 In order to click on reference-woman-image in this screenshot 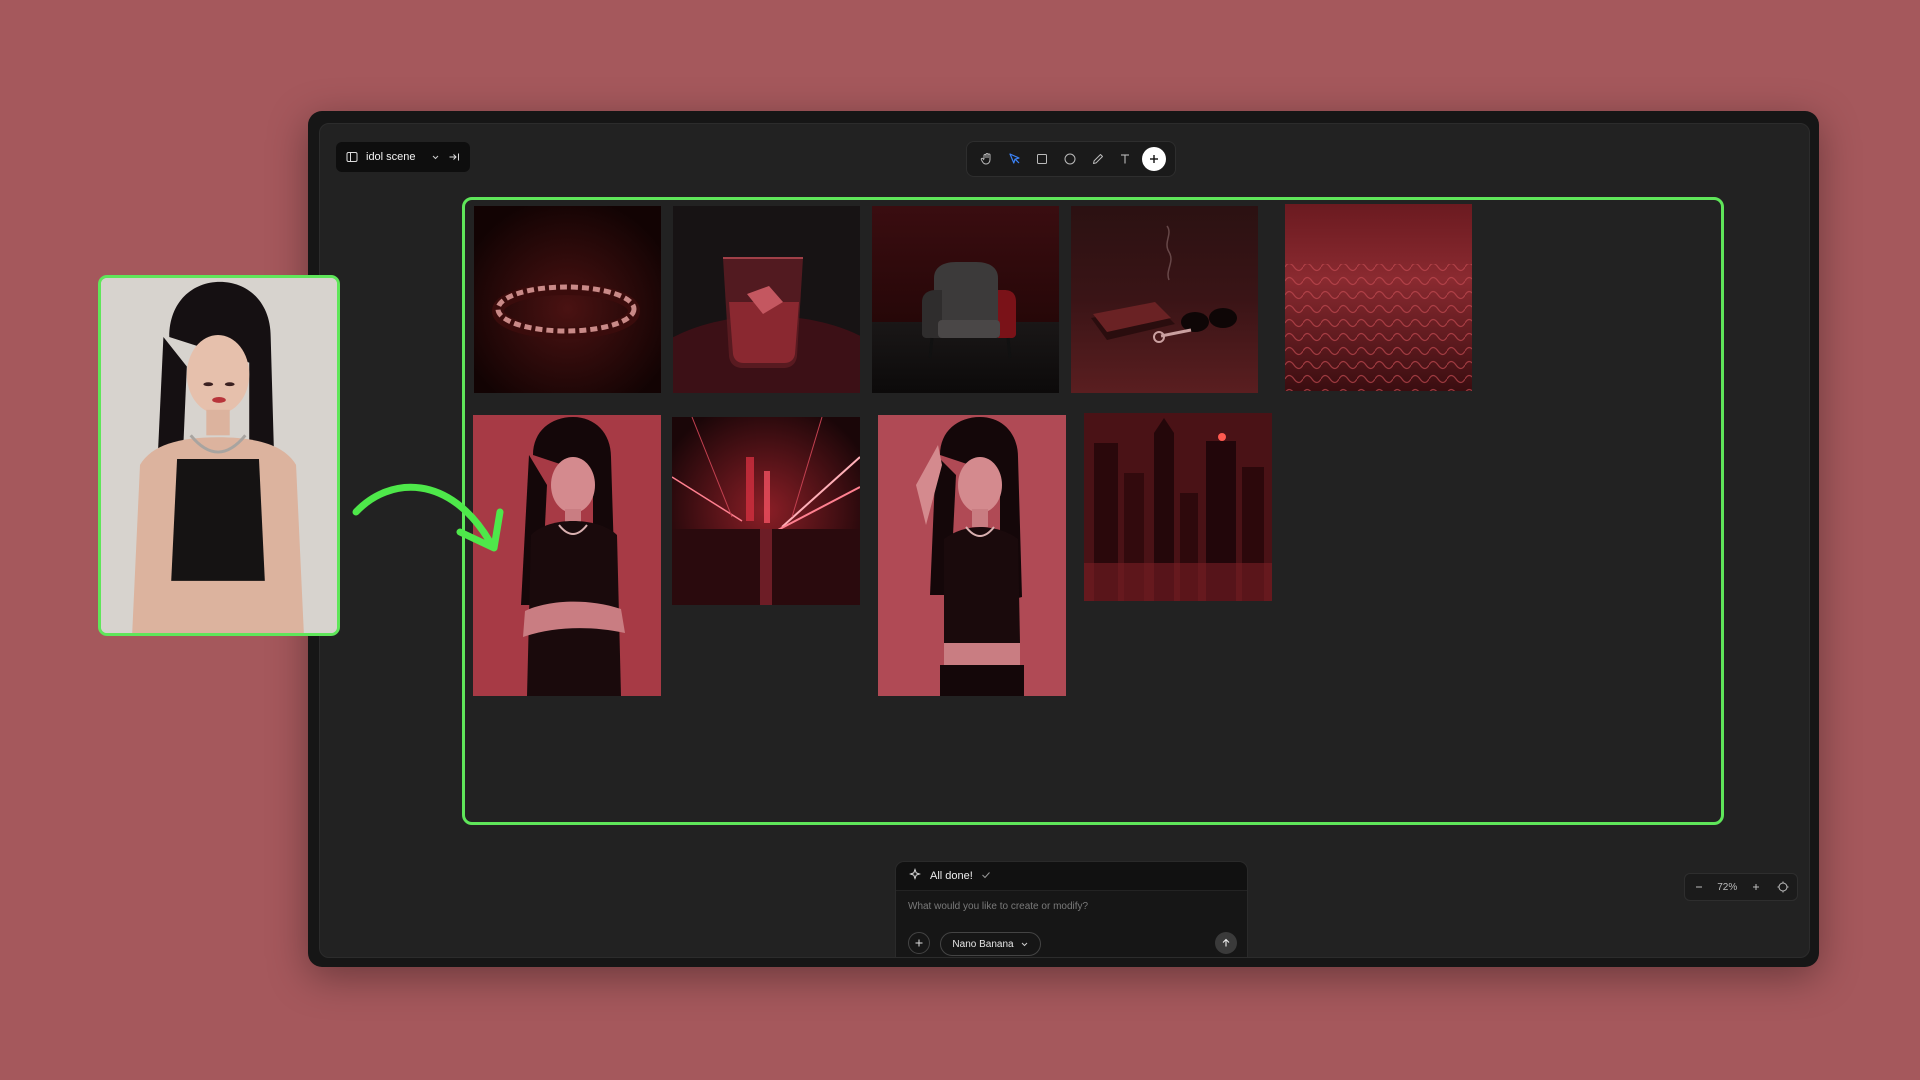, I will do `click(219, 455)`.